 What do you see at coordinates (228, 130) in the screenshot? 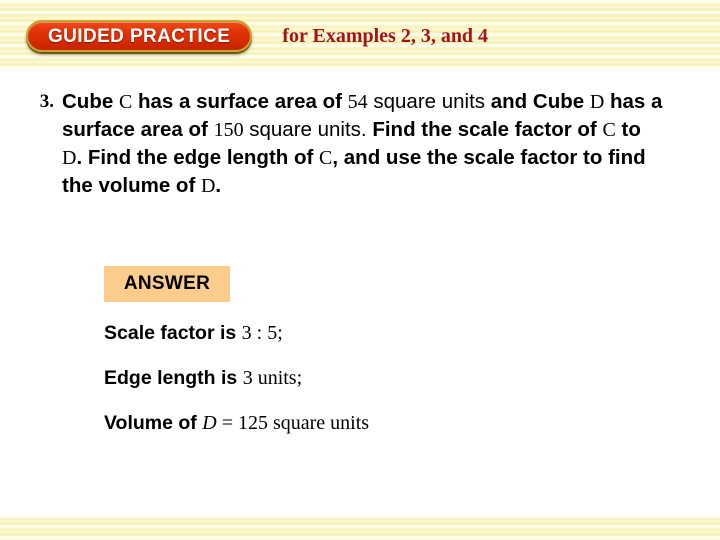
I see `value-150: 150` at bounding box center [228, 130].